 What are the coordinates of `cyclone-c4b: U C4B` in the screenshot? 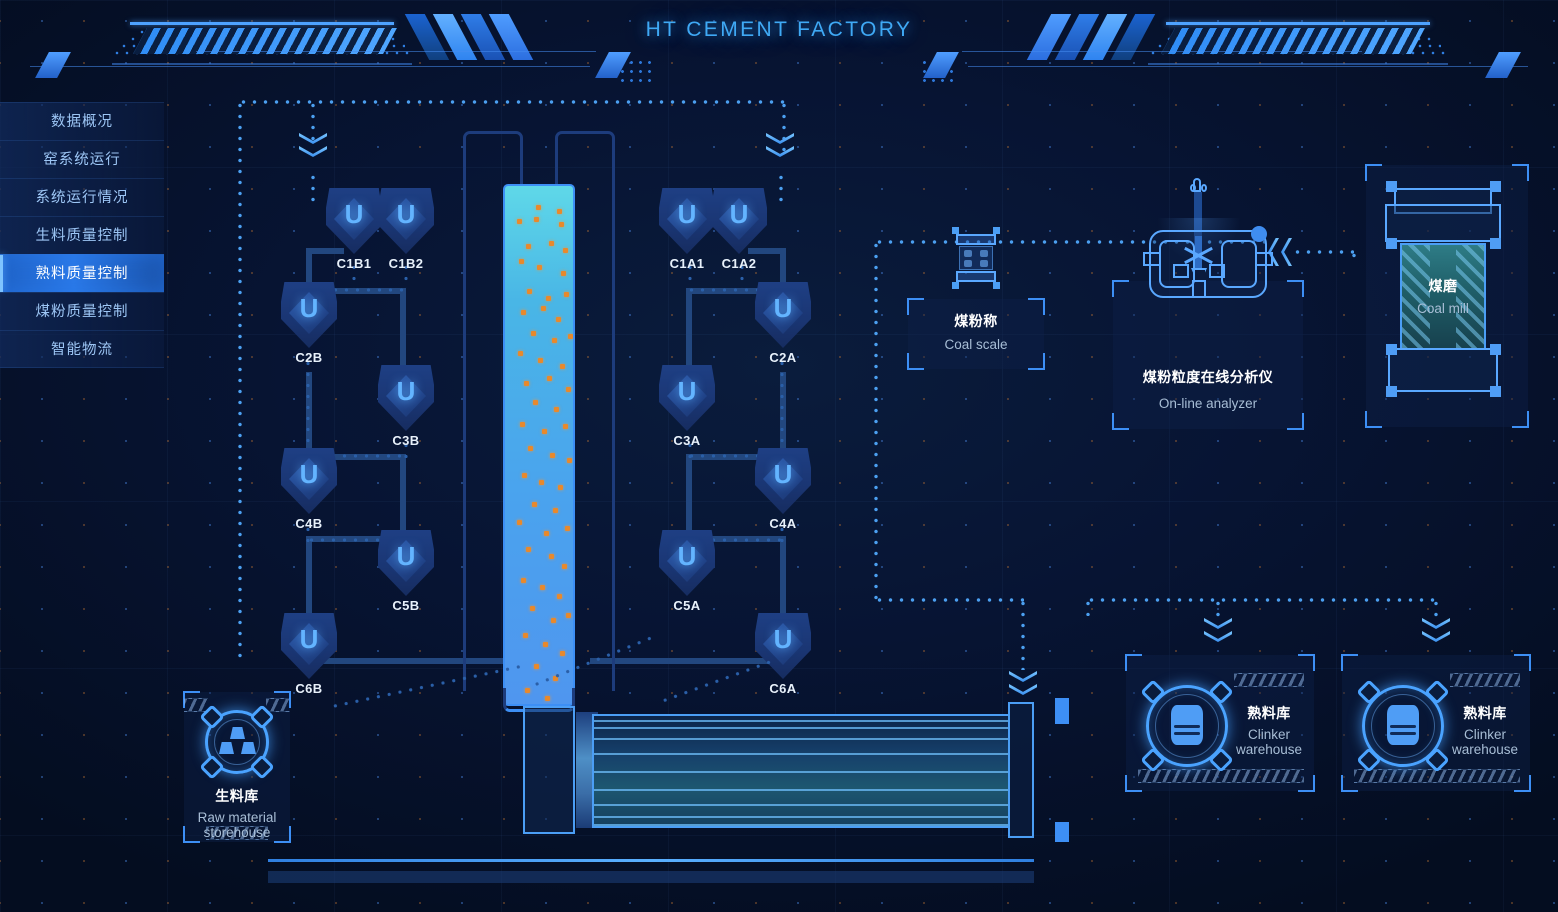 It's located at (309, 489).